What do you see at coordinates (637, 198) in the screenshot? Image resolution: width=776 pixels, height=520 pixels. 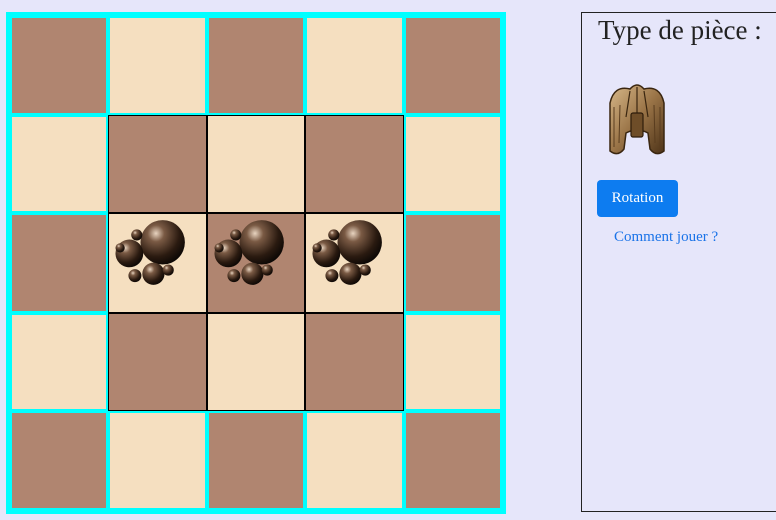 I see `rotation-button: Rotation` at bounding box center [637, 198].